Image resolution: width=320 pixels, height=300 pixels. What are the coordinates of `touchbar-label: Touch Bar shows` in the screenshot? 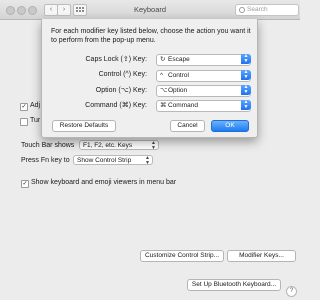 It's located at (48, 145).